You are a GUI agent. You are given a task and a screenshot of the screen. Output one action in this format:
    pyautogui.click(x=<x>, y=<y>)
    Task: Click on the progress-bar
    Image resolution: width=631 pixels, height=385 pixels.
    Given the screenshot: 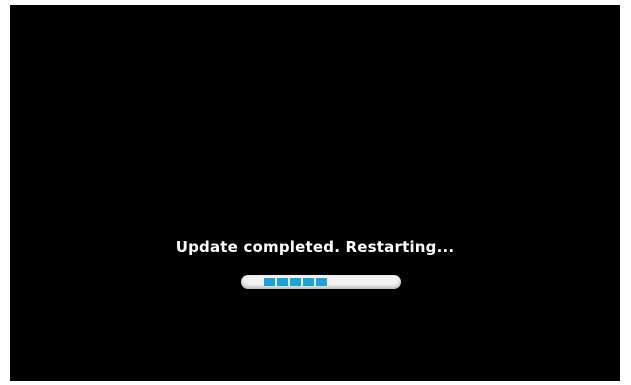 What is the action you would take?
    pyautogui.click(x=321, y=282)
    